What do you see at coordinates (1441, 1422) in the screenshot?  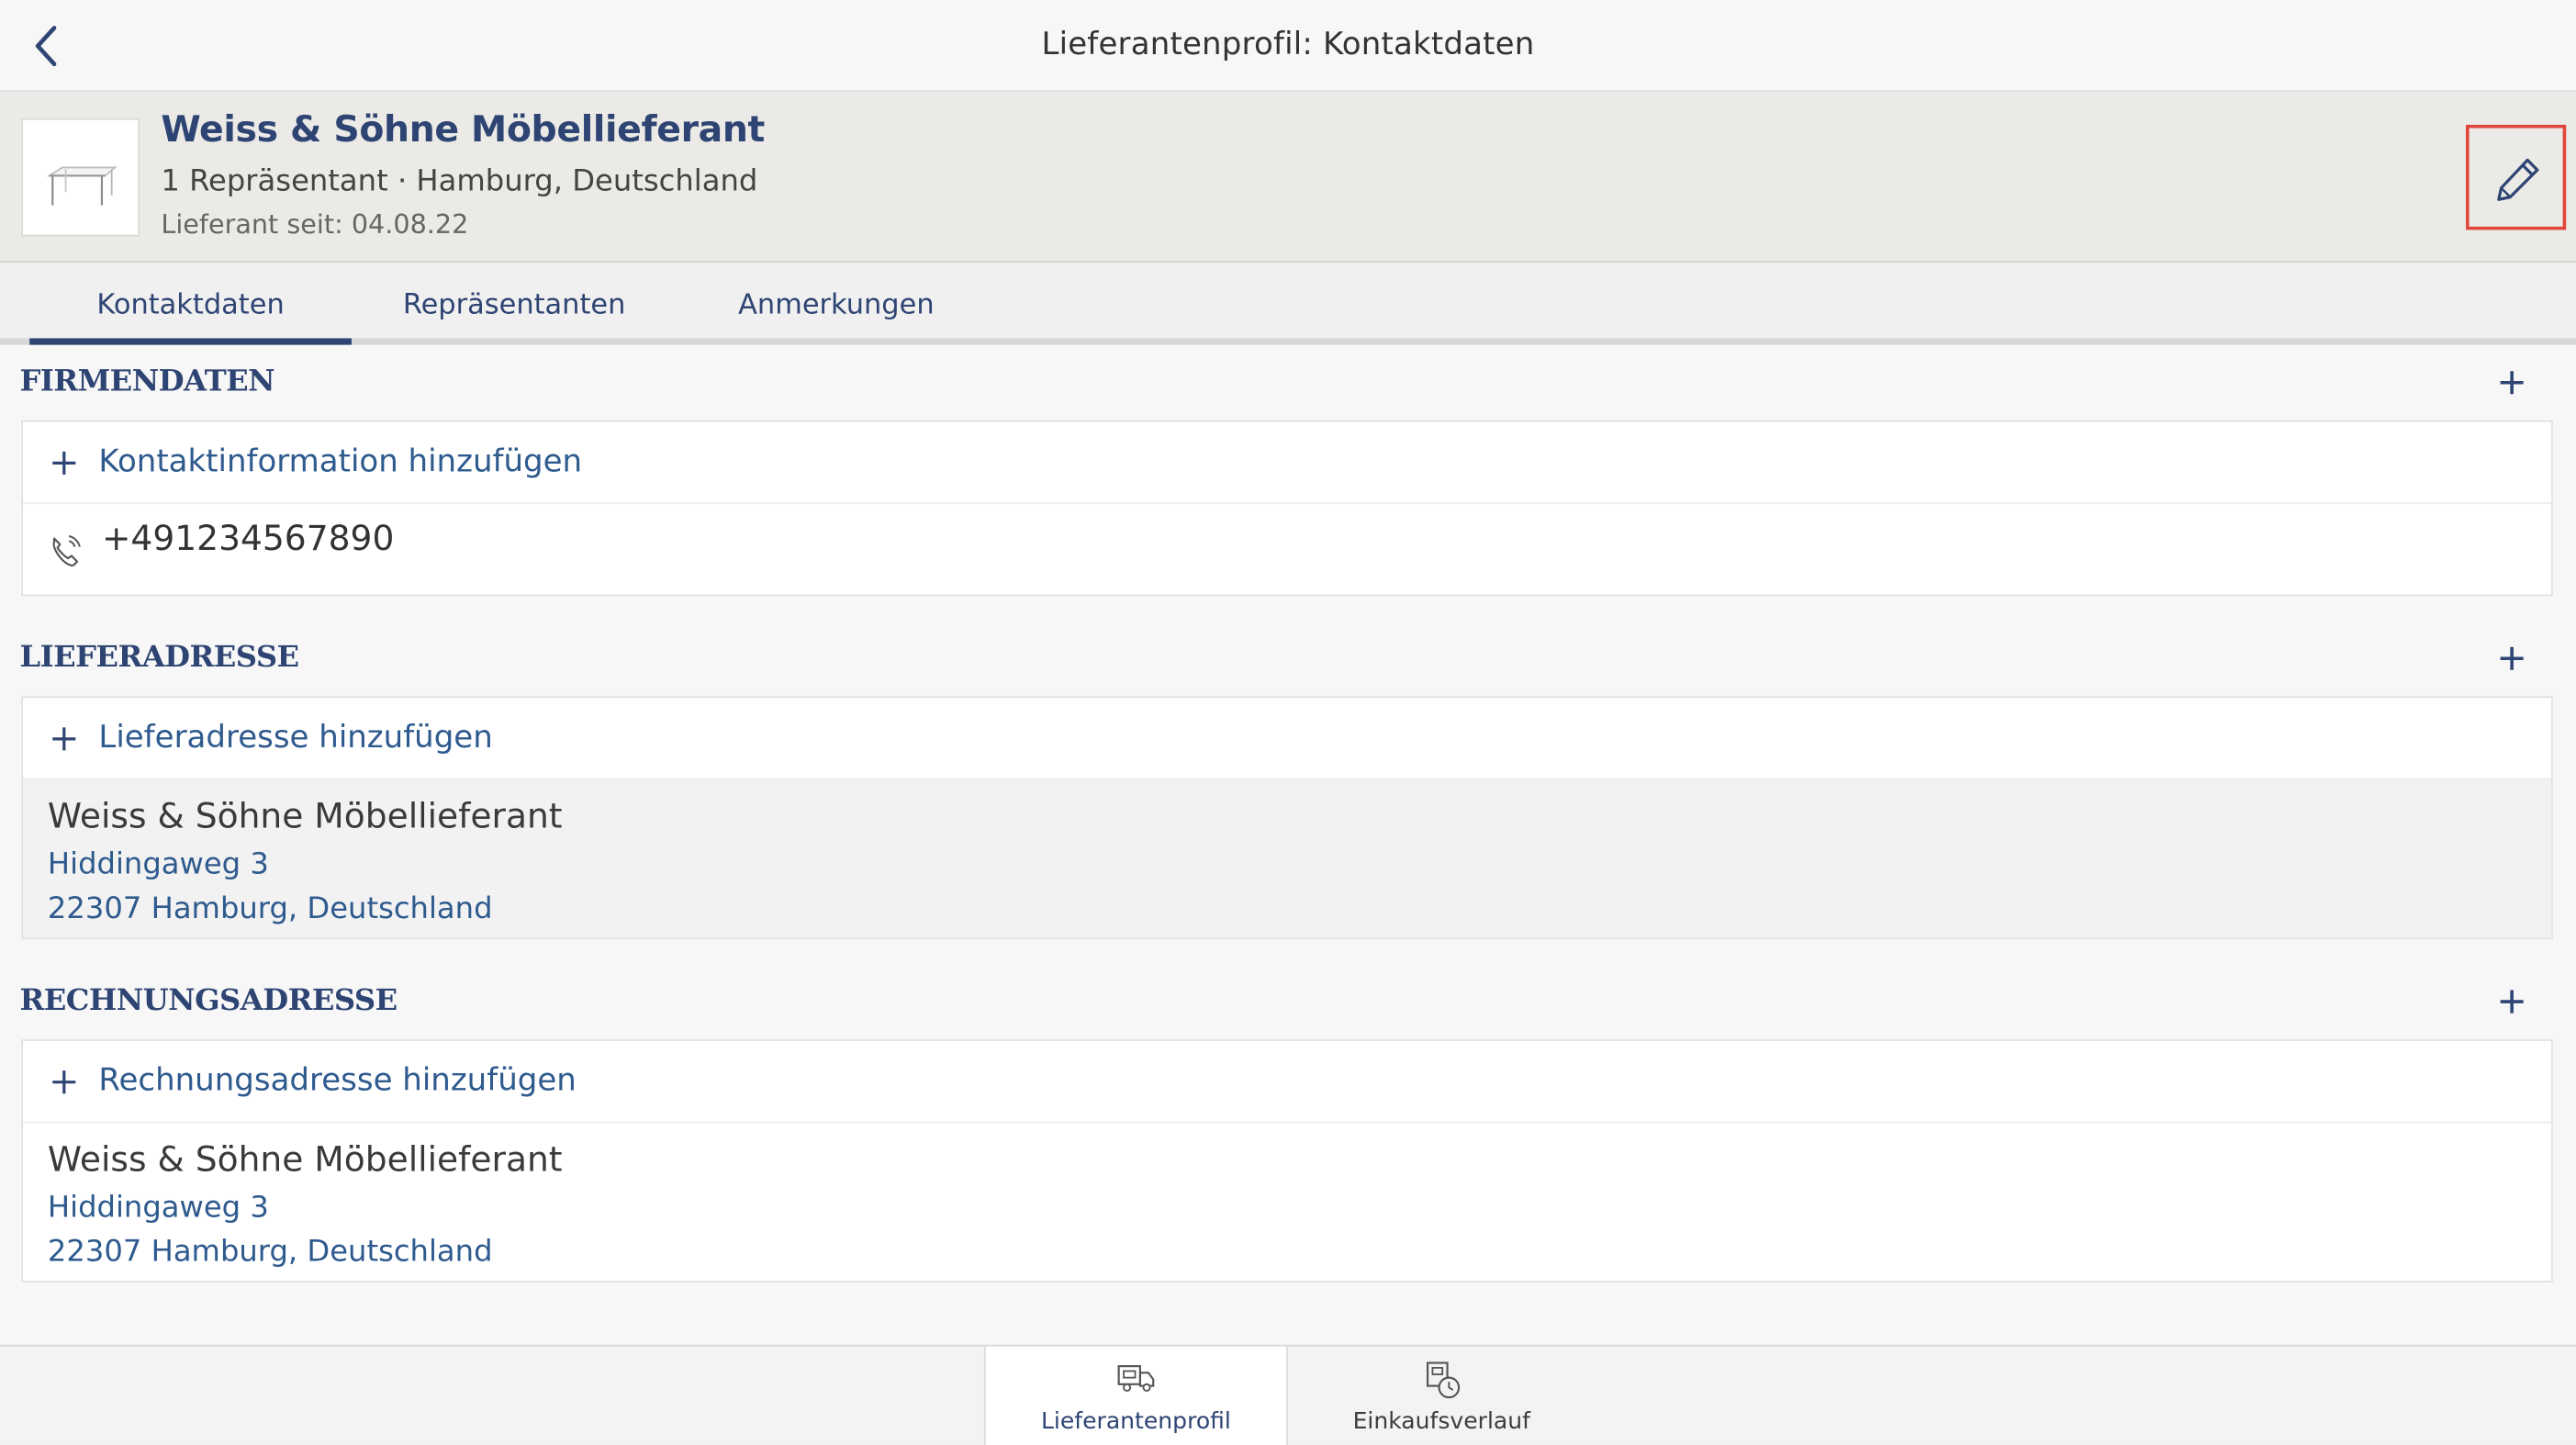 I see `bottom-tab-einkaufsverlauf-label: Einkaufsverlauf` at bounding box center [1441, 1422].